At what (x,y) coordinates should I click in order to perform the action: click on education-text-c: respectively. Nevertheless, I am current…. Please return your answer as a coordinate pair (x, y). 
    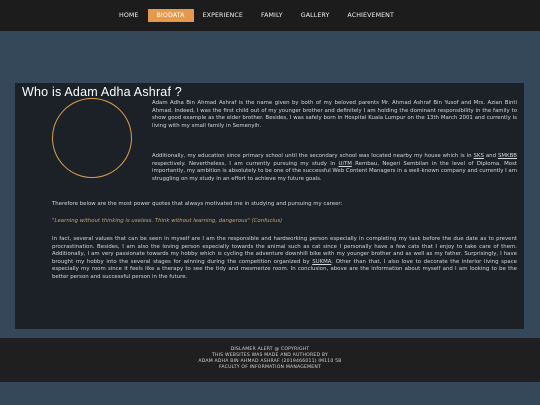
    Looking at the image, I should click on (245, 163).